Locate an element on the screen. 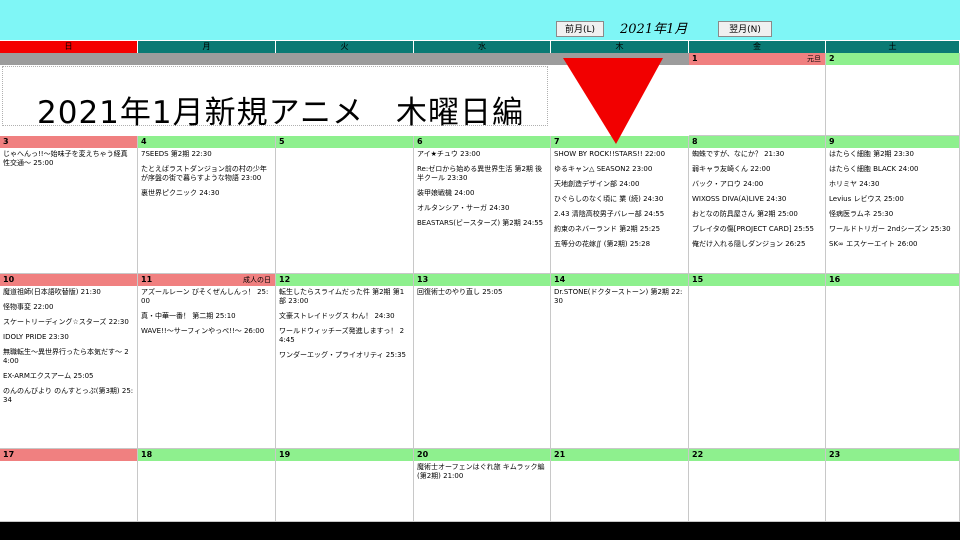 The image size is (960, 540). day-number: 16 is located at coordinates (892, 280).